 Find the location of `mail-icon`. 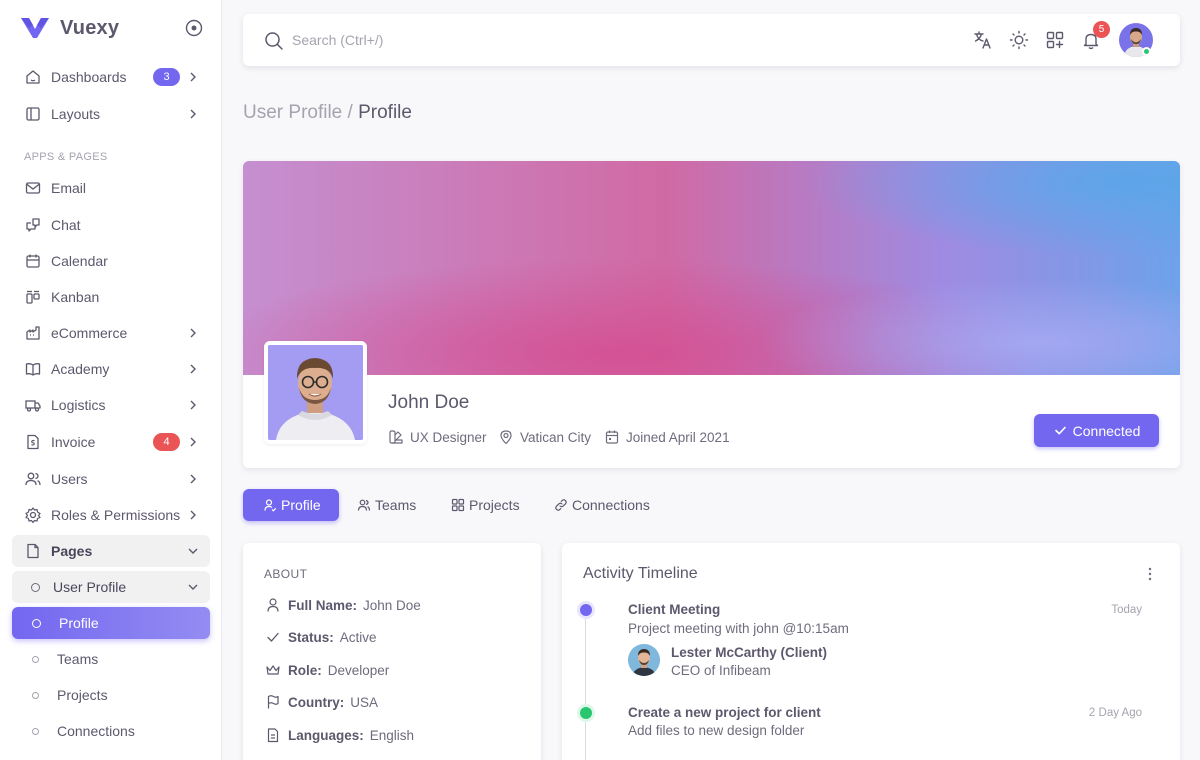

mail-icon is located at coordinates (33, 188).